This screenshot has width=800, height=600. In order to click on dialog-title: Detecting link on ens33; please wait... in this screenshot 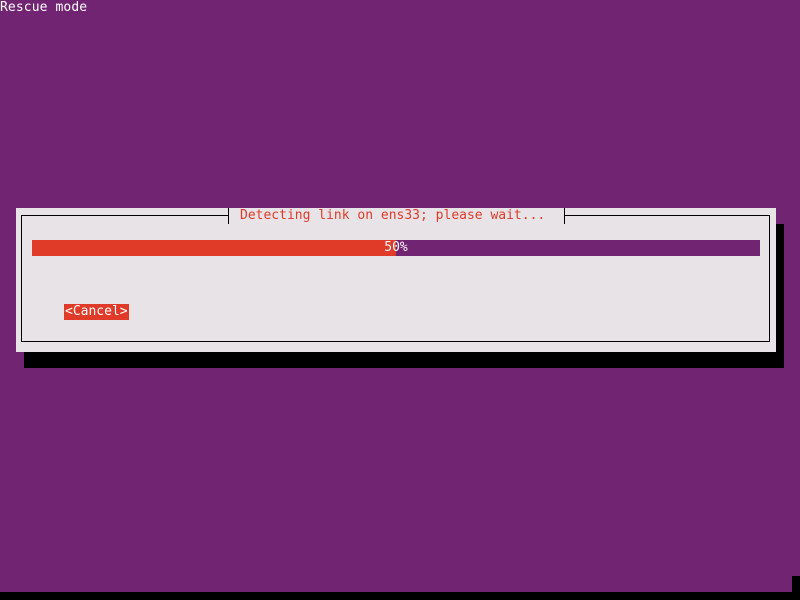, I will do `click(393, 216)`.